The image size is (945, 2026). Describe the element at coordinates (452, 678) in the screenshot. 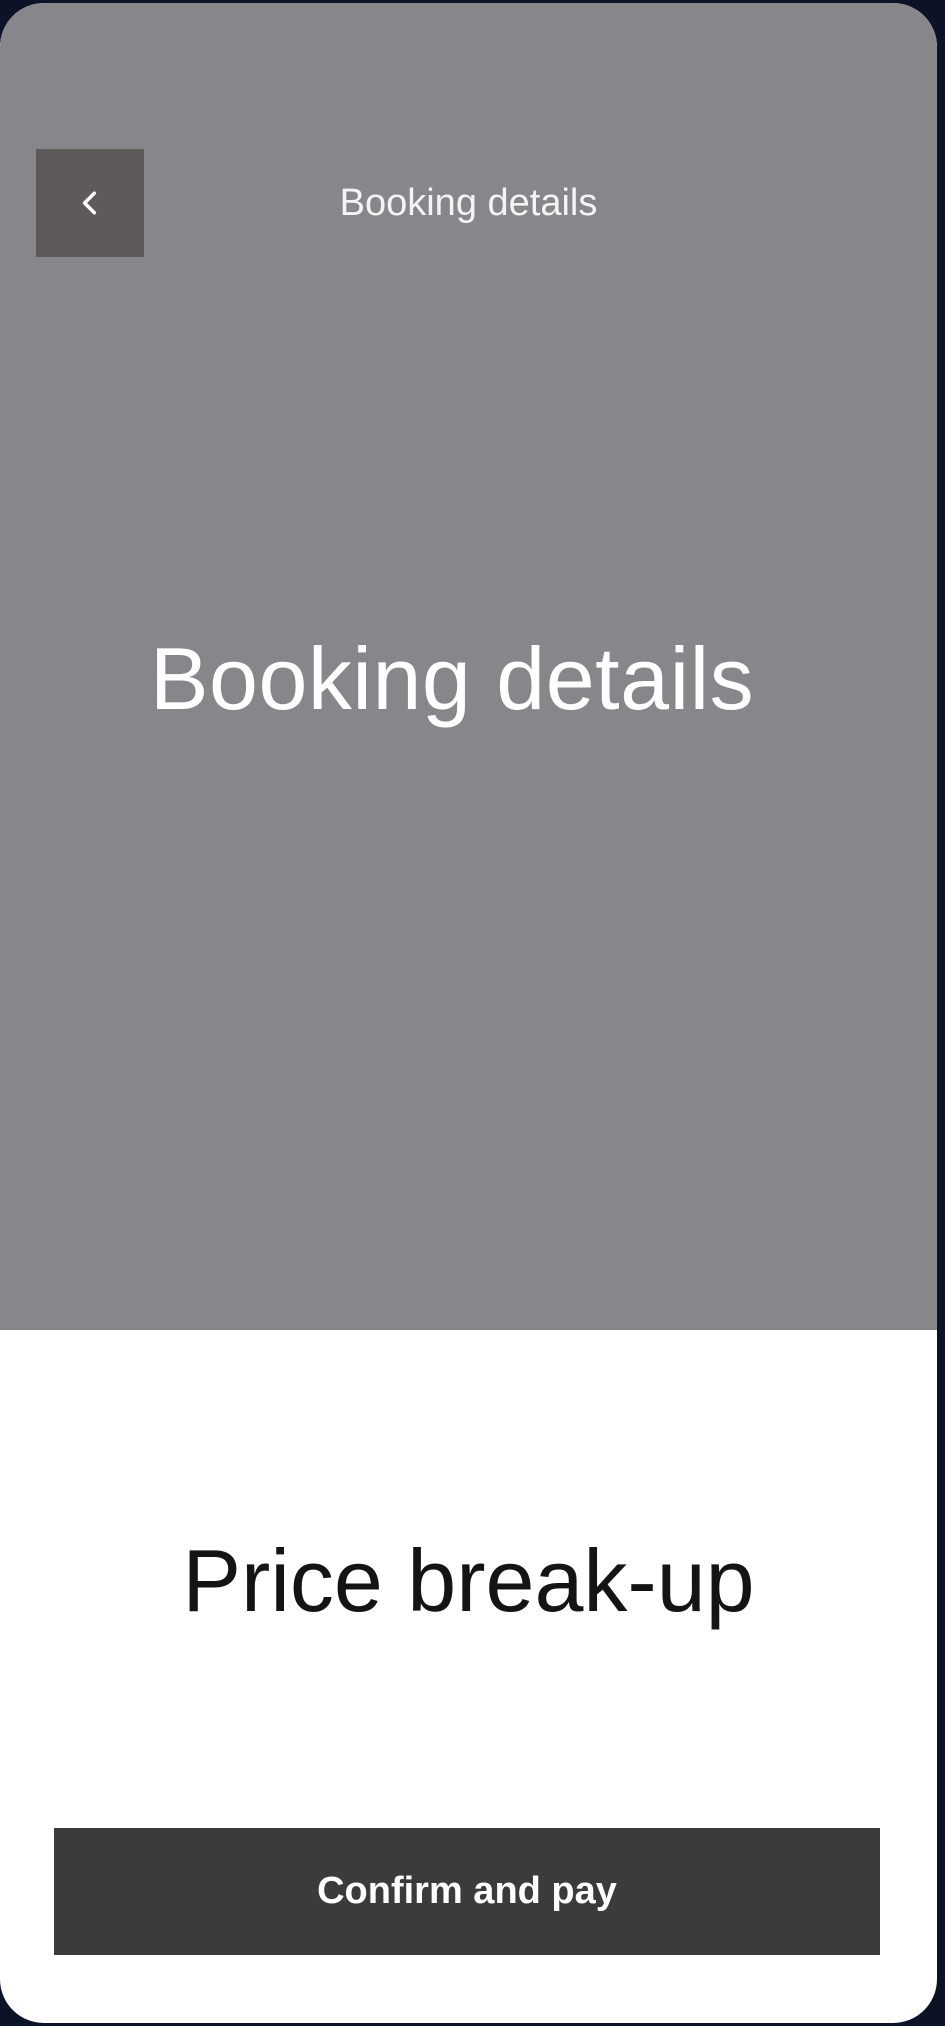

I see `hero-title: Booking details` at that location.